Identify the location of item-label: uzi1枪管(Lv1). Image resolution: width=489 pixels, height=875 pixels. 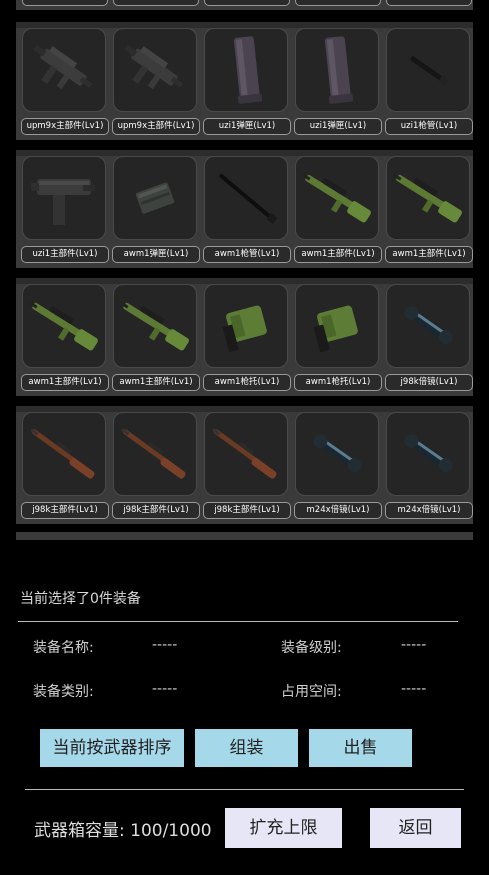
(429, 126).